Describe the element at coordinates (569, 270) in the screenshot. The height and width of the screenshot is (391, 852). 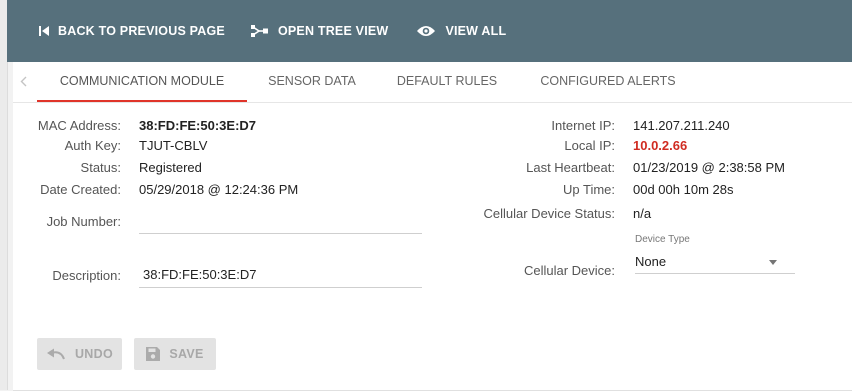
I see `cellular-device-label: Cellular Device:` at that location.